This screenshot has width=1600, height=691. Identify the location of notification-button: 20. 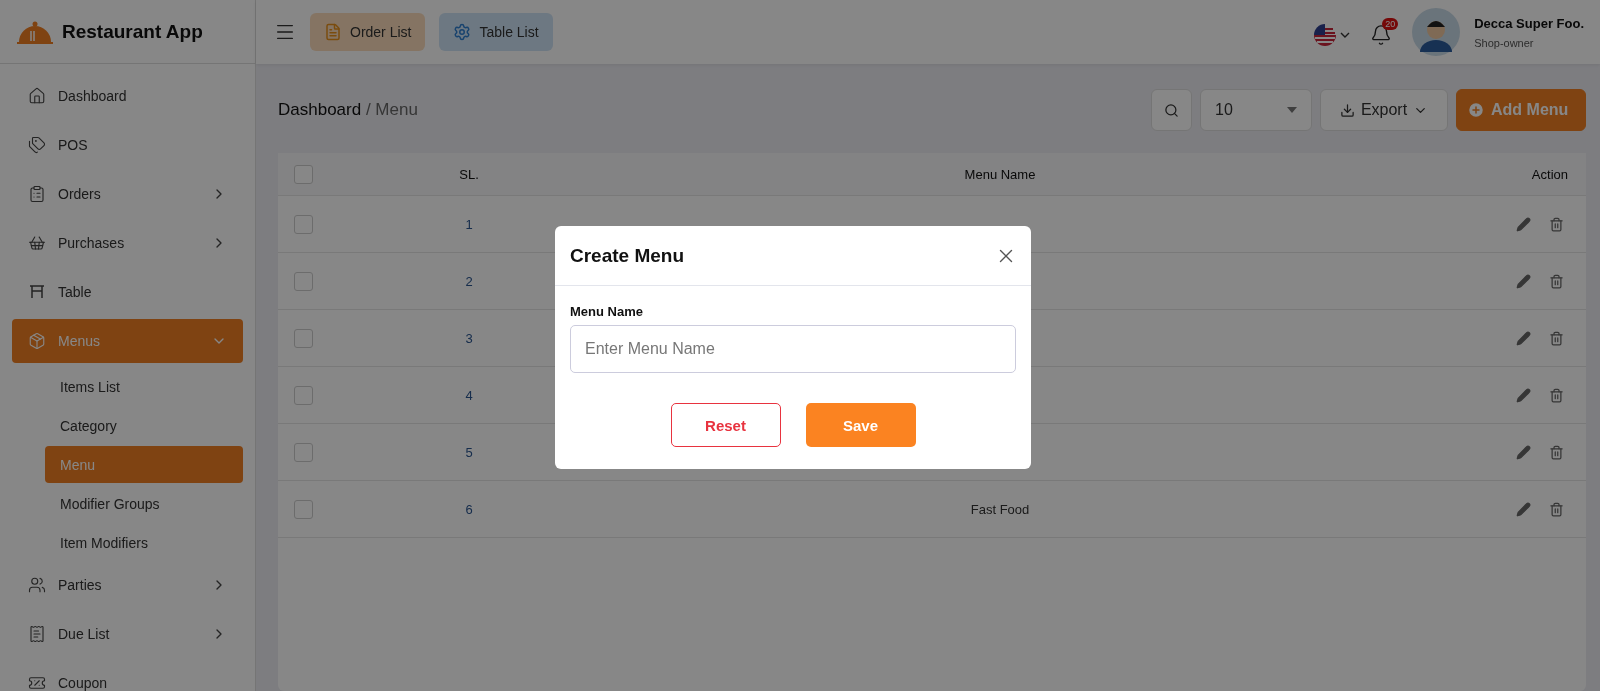
(1384, 32).